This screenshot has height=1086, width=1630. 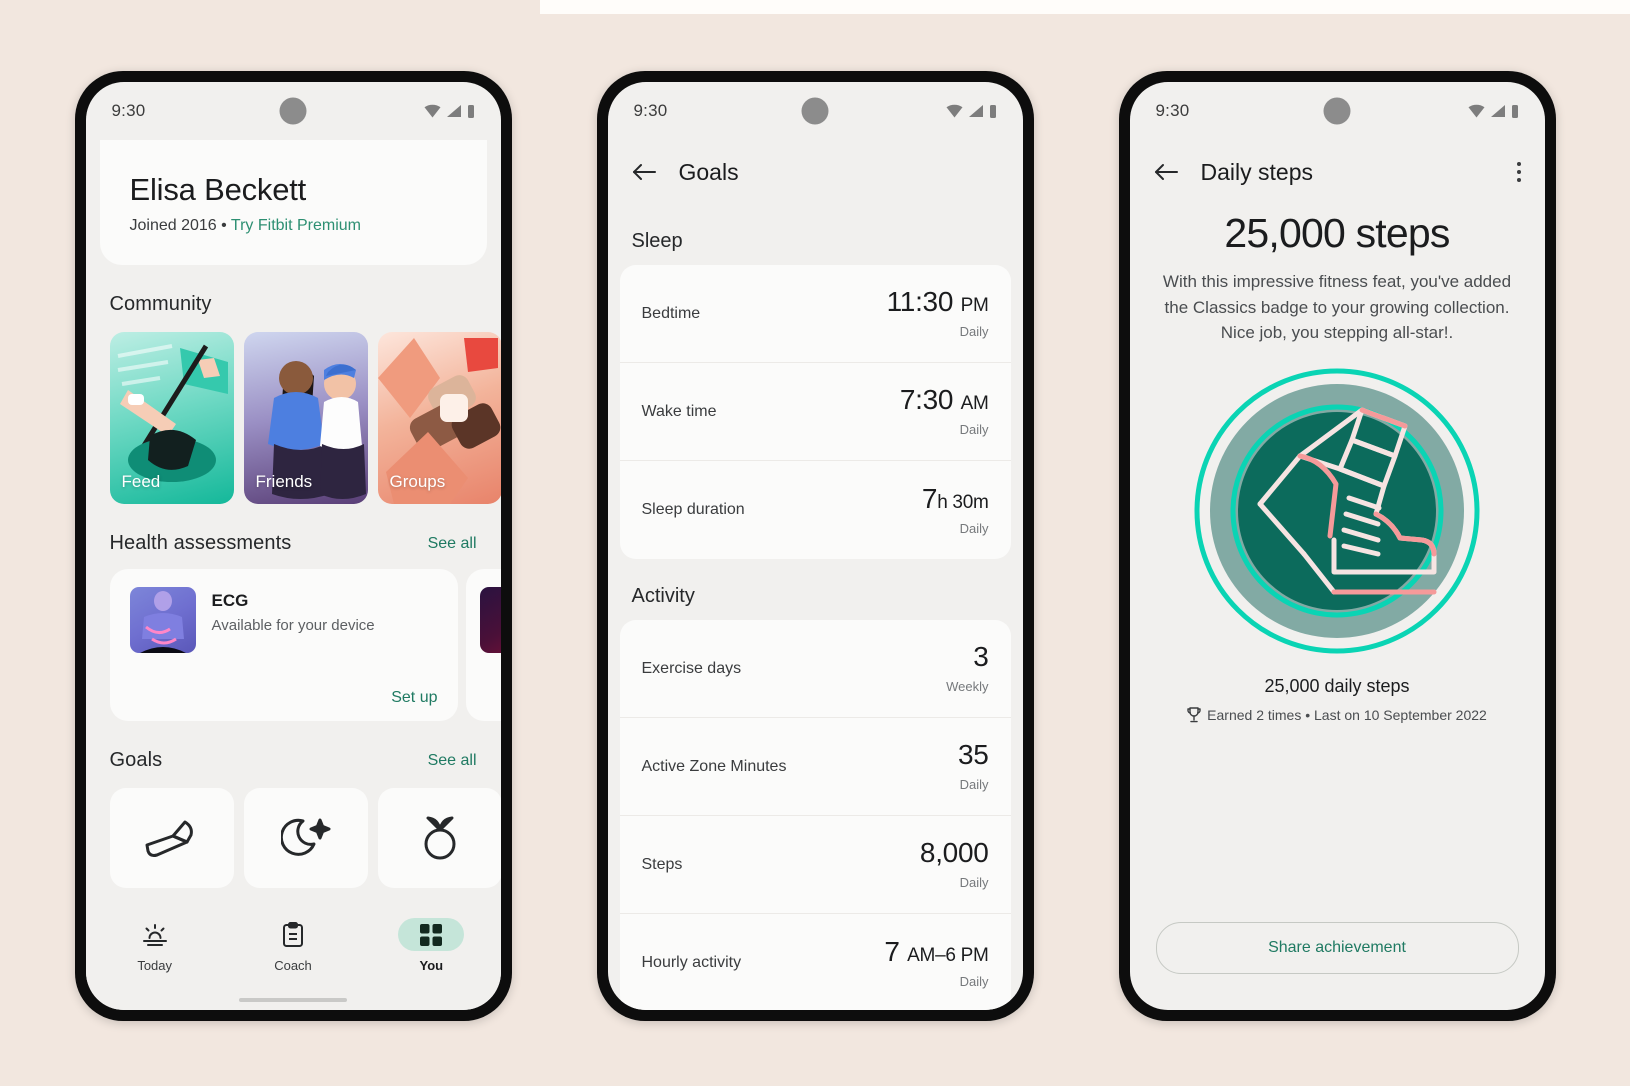 I want to click on nav-pill-coach, so click(x=293, y=934).